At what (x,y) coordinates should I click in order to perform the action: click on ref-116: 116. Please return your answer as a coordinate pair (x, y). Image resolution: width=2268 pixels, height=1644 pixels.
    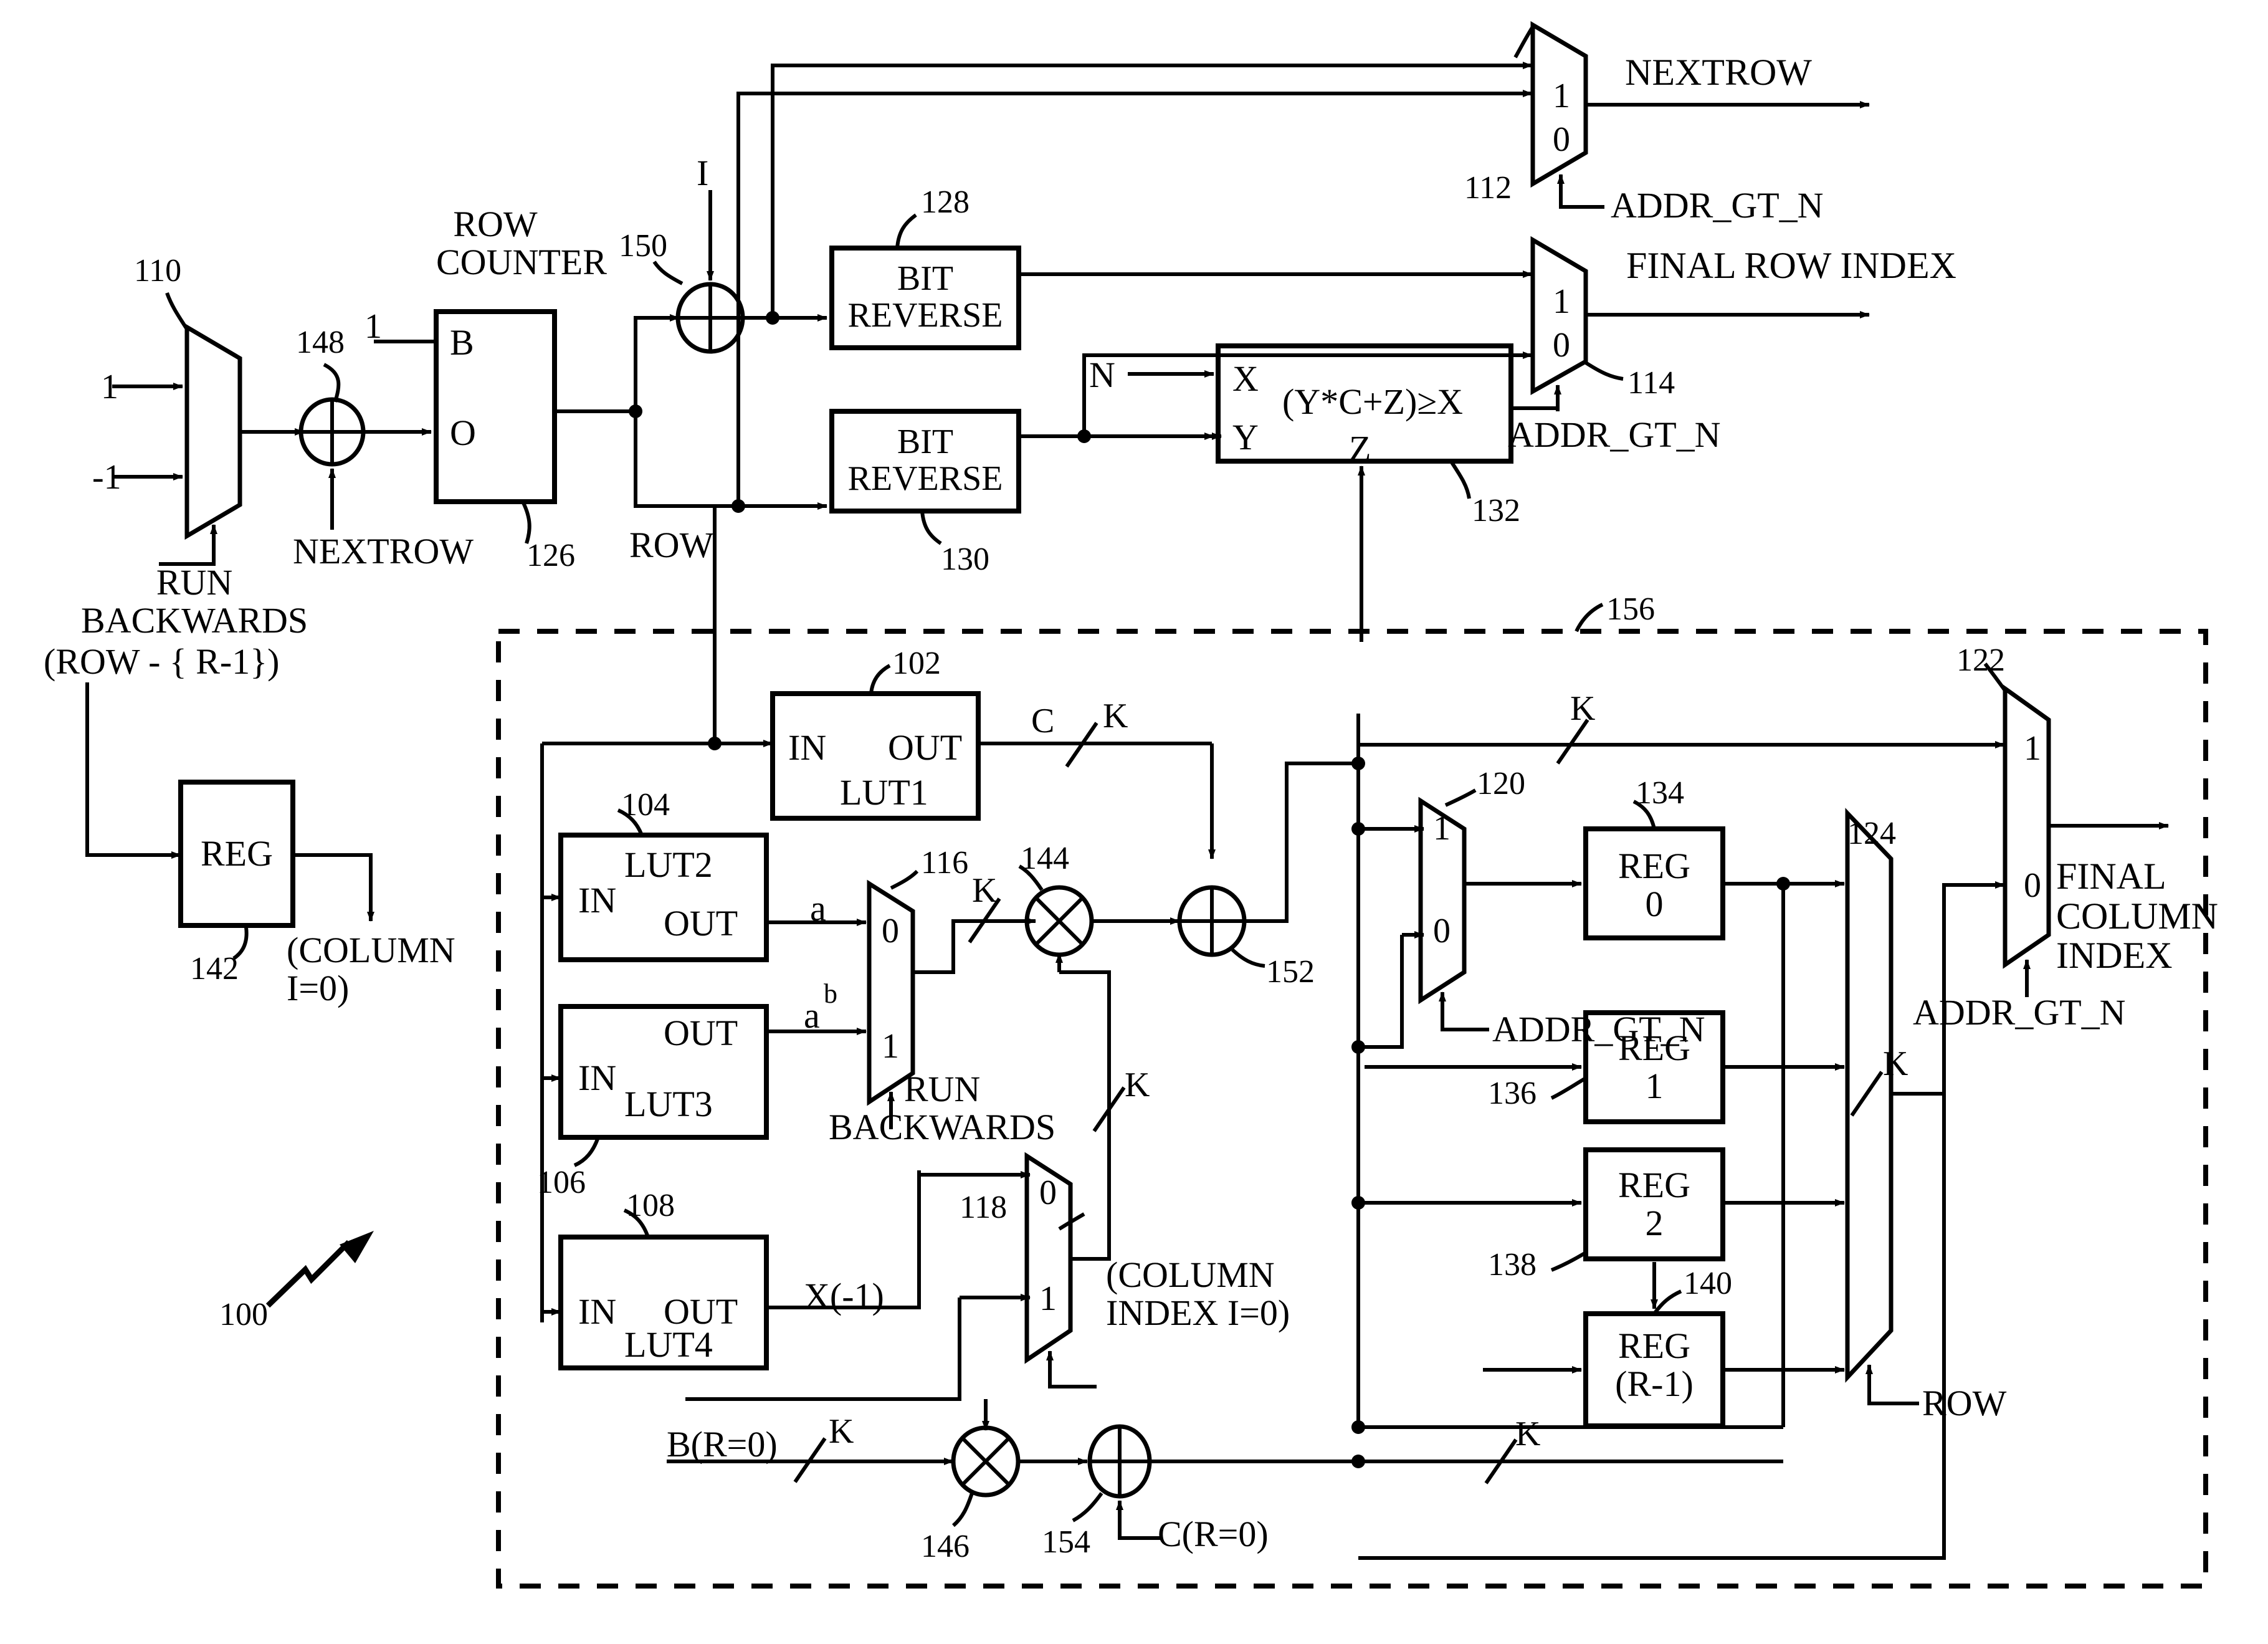
    Looking at the image, I should click on (945, 863).